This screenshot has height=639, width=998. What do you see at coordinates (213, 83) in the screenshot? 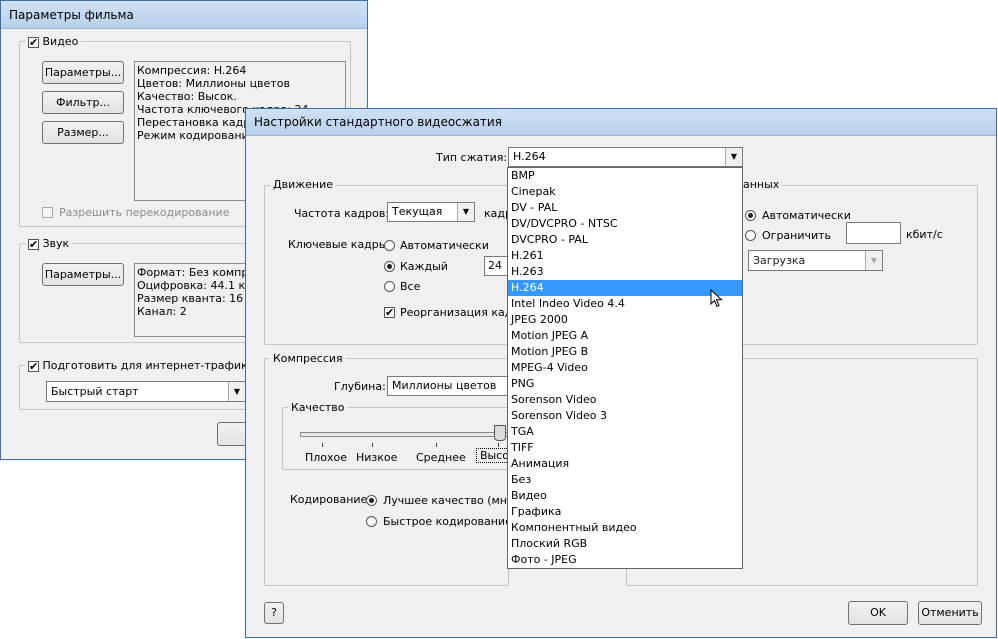
I see `video-info-line: Цветов: Миллионы цветов` at bounding box center [213, 83].